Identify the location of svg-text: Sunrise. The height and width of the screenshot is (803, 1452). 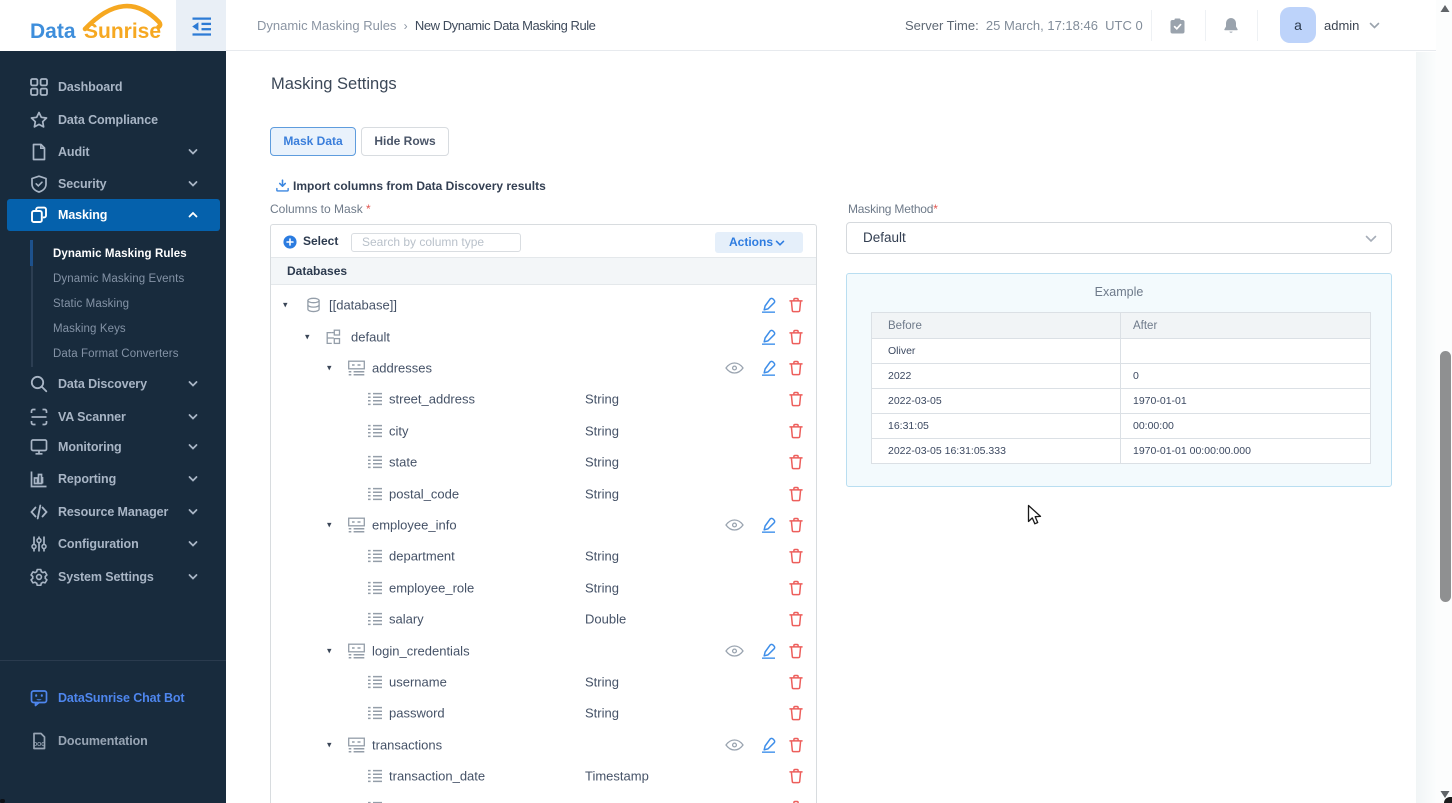
(122, 31).